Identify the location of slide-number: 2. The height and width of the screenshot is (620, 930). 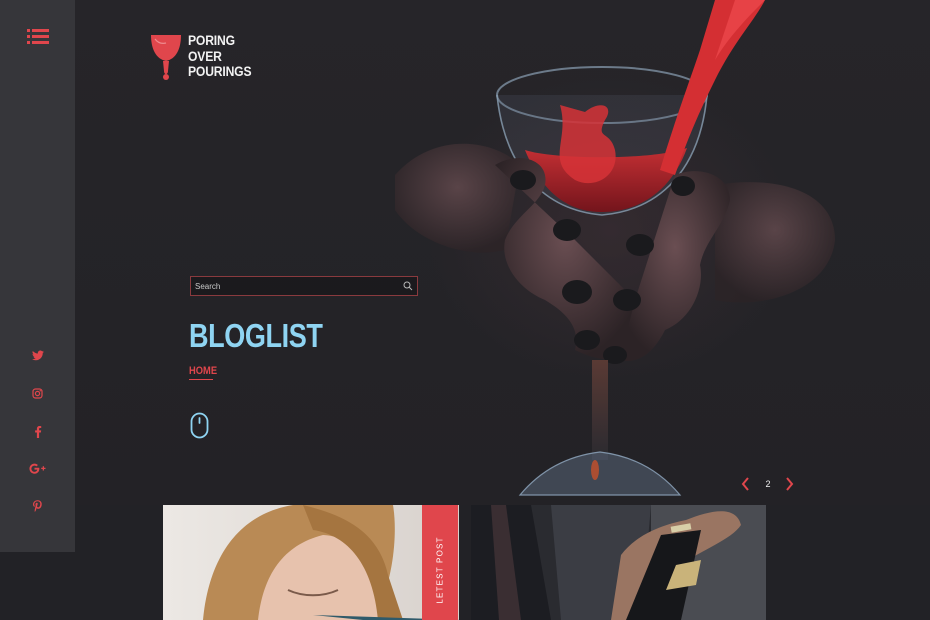
(768, 484).